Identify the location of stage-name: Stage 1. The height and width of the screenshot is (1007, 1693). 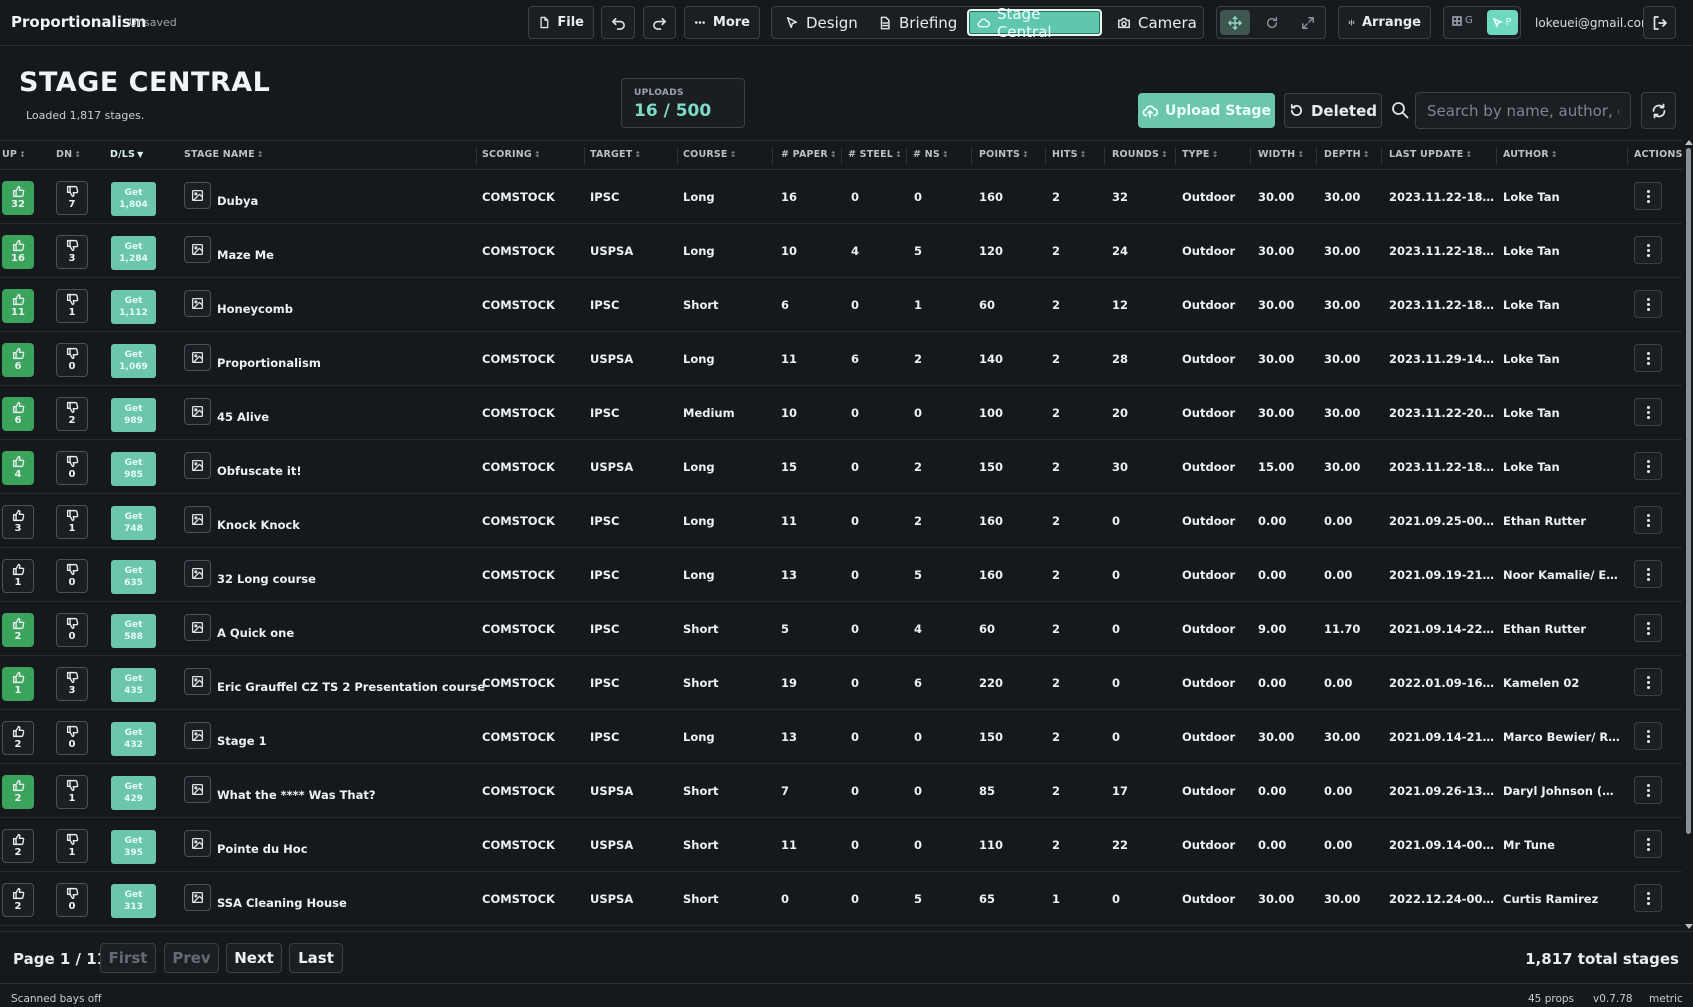
(242, 741).